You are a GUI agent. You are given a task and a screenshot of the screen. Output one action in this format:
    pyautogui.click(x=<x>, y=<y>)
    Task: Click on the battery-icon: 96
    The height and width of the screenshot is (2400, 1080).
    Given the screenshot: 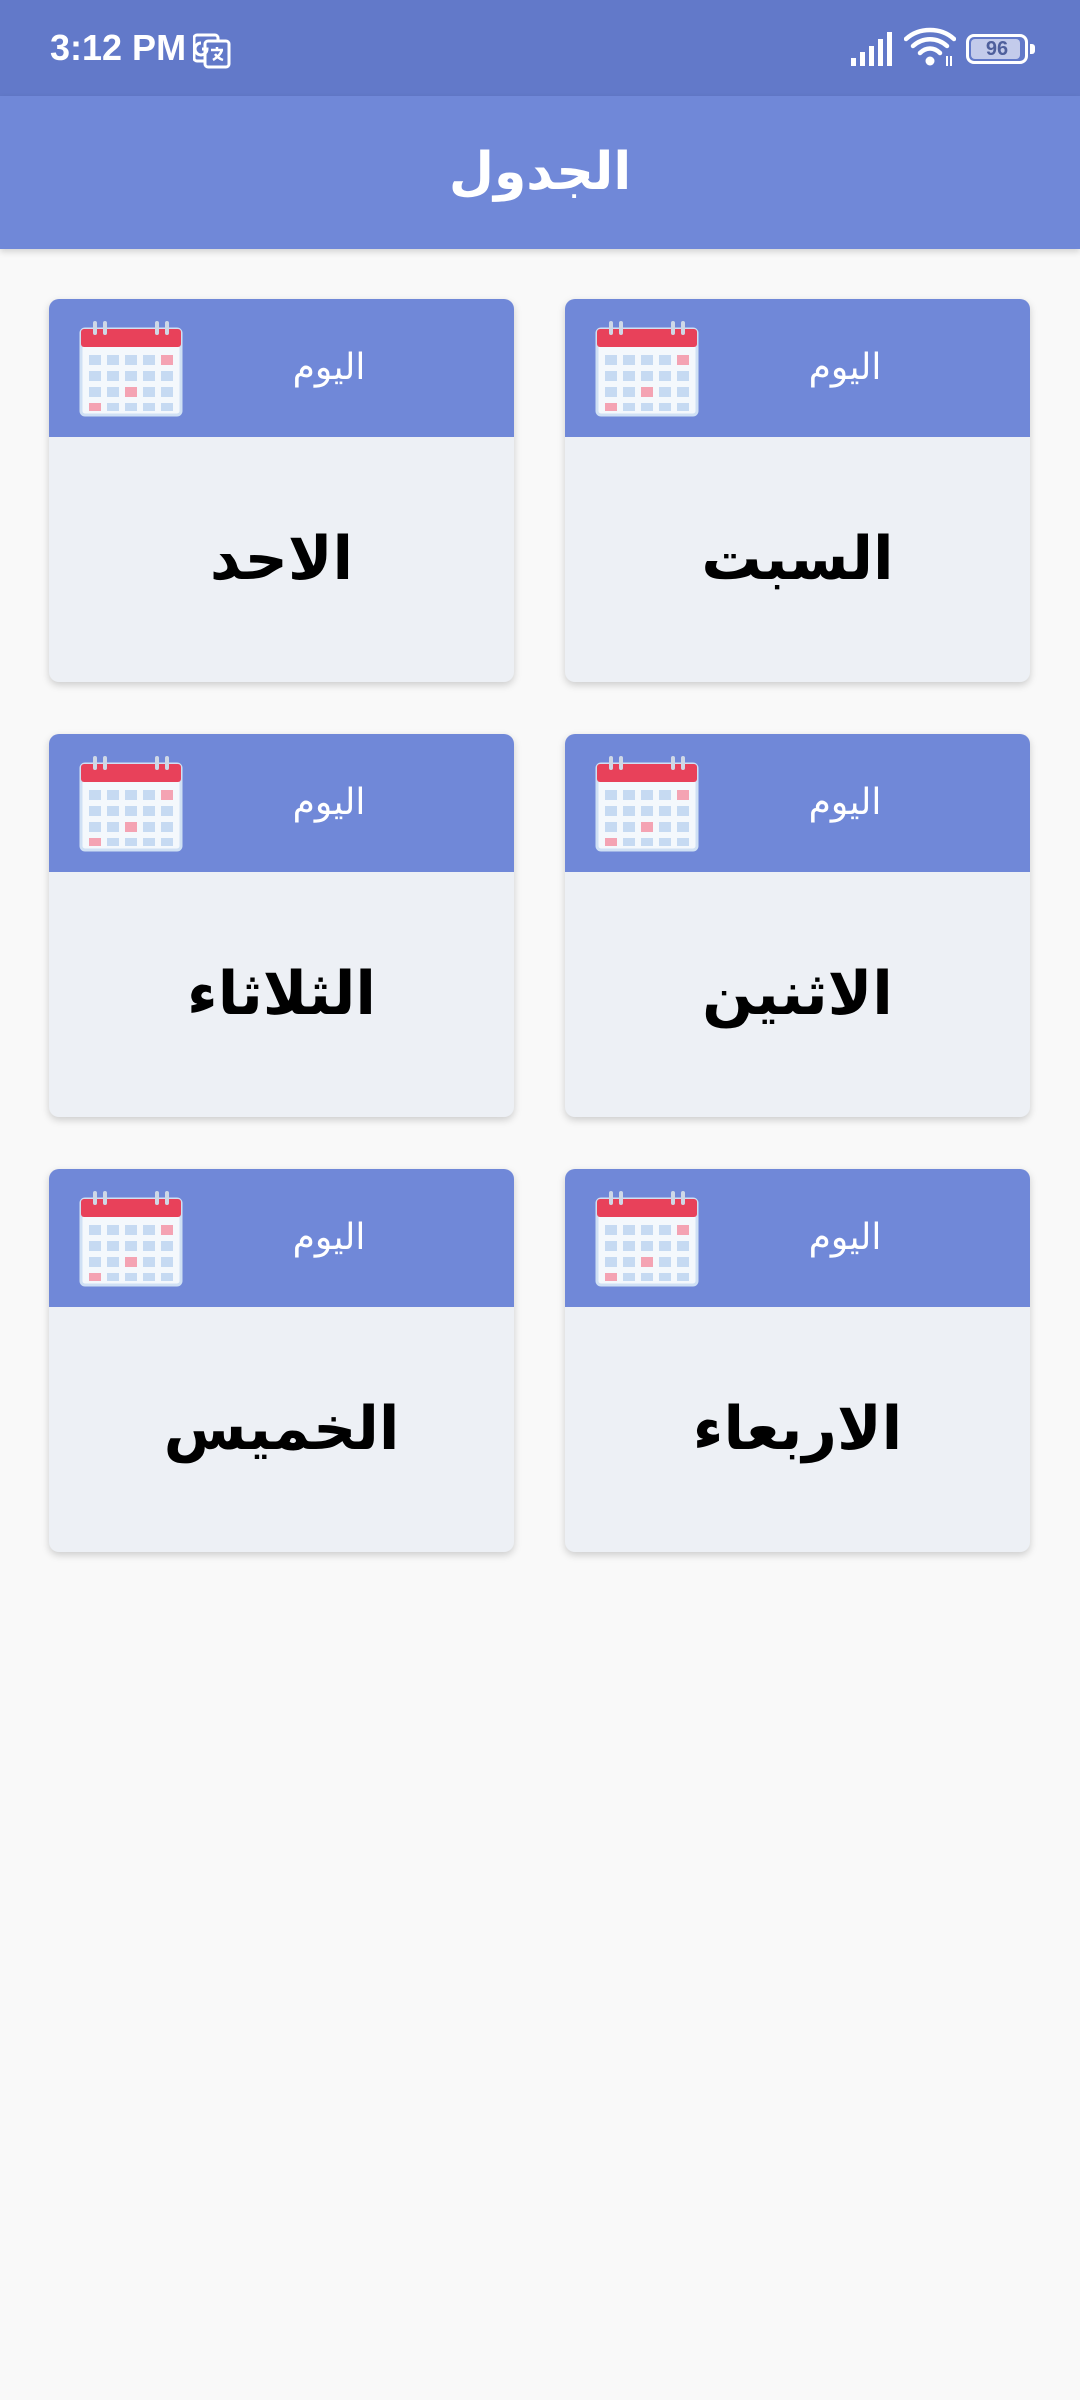 What is the action you would take?
    pyautogui.click(x=1001, y=51)
    